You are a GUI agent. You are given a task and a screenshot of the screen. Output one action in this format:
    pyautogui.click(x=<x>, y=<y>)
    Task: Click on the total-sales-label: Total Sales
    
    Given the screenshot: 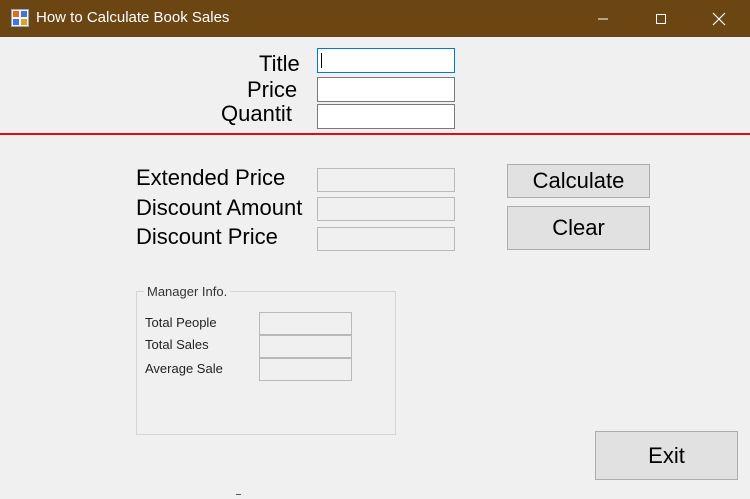 What is the action you would take?
    pyautogui.click(x=177, y=344)
    